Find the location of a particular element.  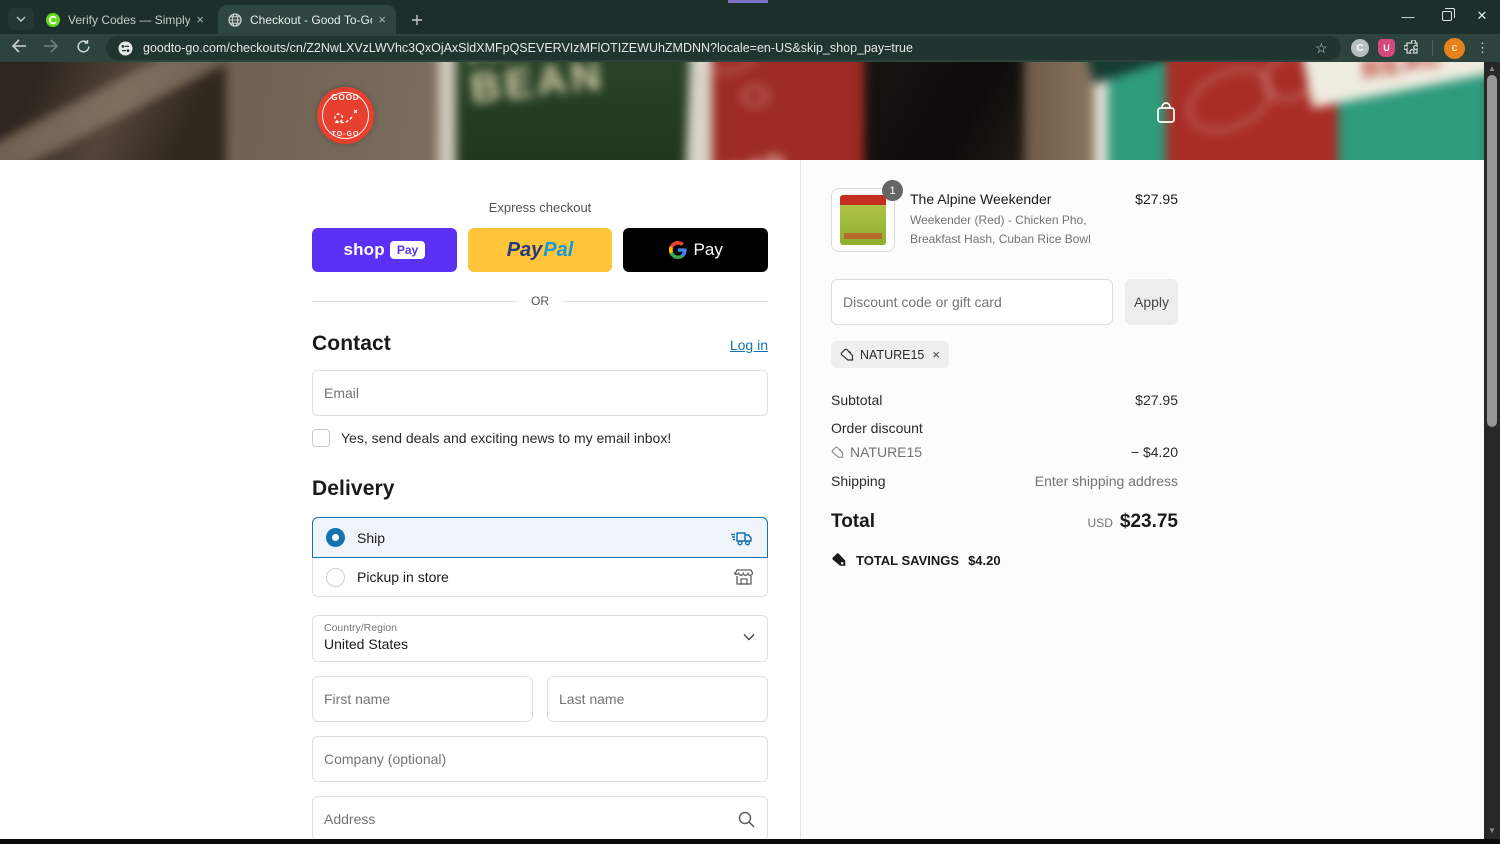

tab-simplycodes: Verify Codes — SimplyCodes × is located at coordinates (125, 19).